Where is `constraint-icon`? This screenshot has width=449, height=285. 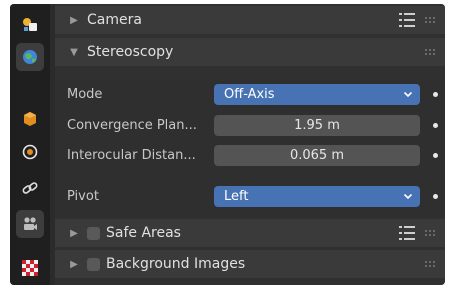 constraint-icon is located at coordinates (30, 188).